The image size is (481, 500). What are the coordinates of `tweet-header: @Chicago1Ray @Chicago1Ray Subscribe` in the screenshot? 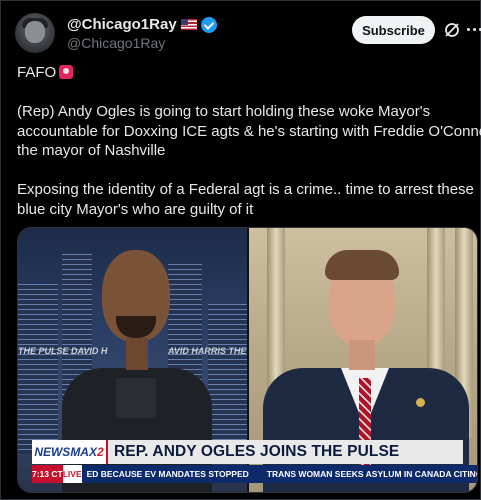 It's located at (248, 33).